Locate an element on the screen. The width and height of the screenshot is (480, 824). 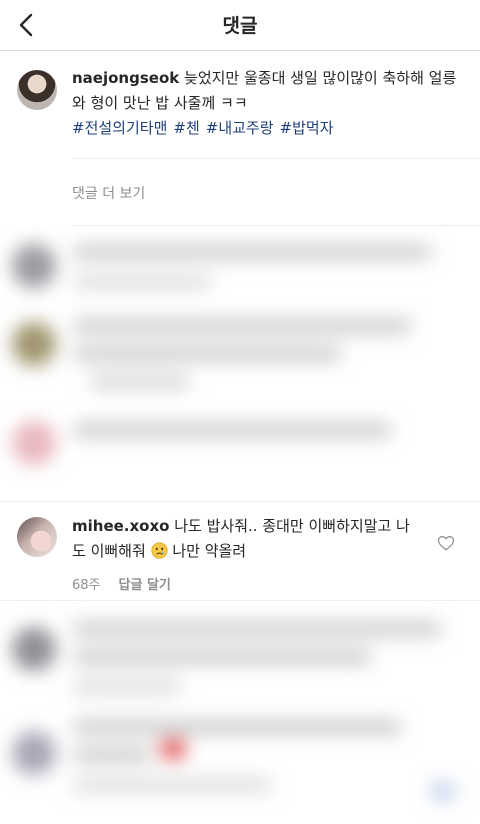
comment-username: mihee.xoxo is located at coordinates (120, 526).